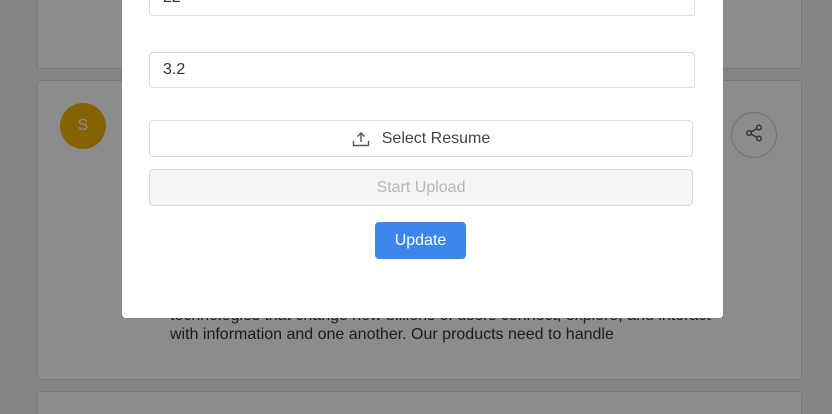 The width and height of the screenshot is (832, 414). I want to click on select-resume-button: Select Resume, so click(421, 138).